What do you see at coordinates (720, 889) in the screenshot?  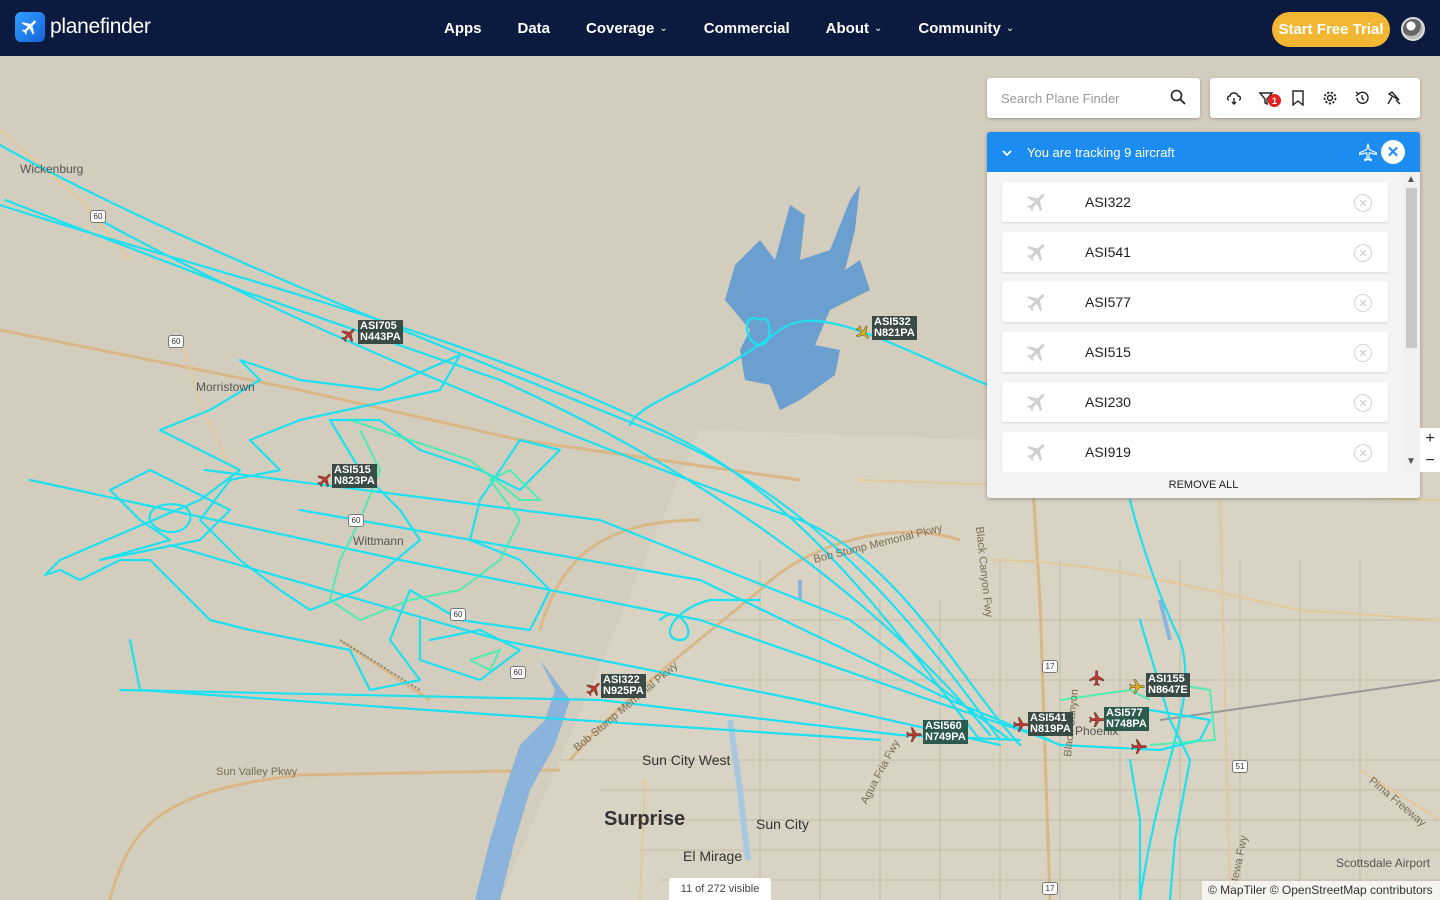 I see `visible-count: 11 of 272 visible` at bounding box center [720, 889].